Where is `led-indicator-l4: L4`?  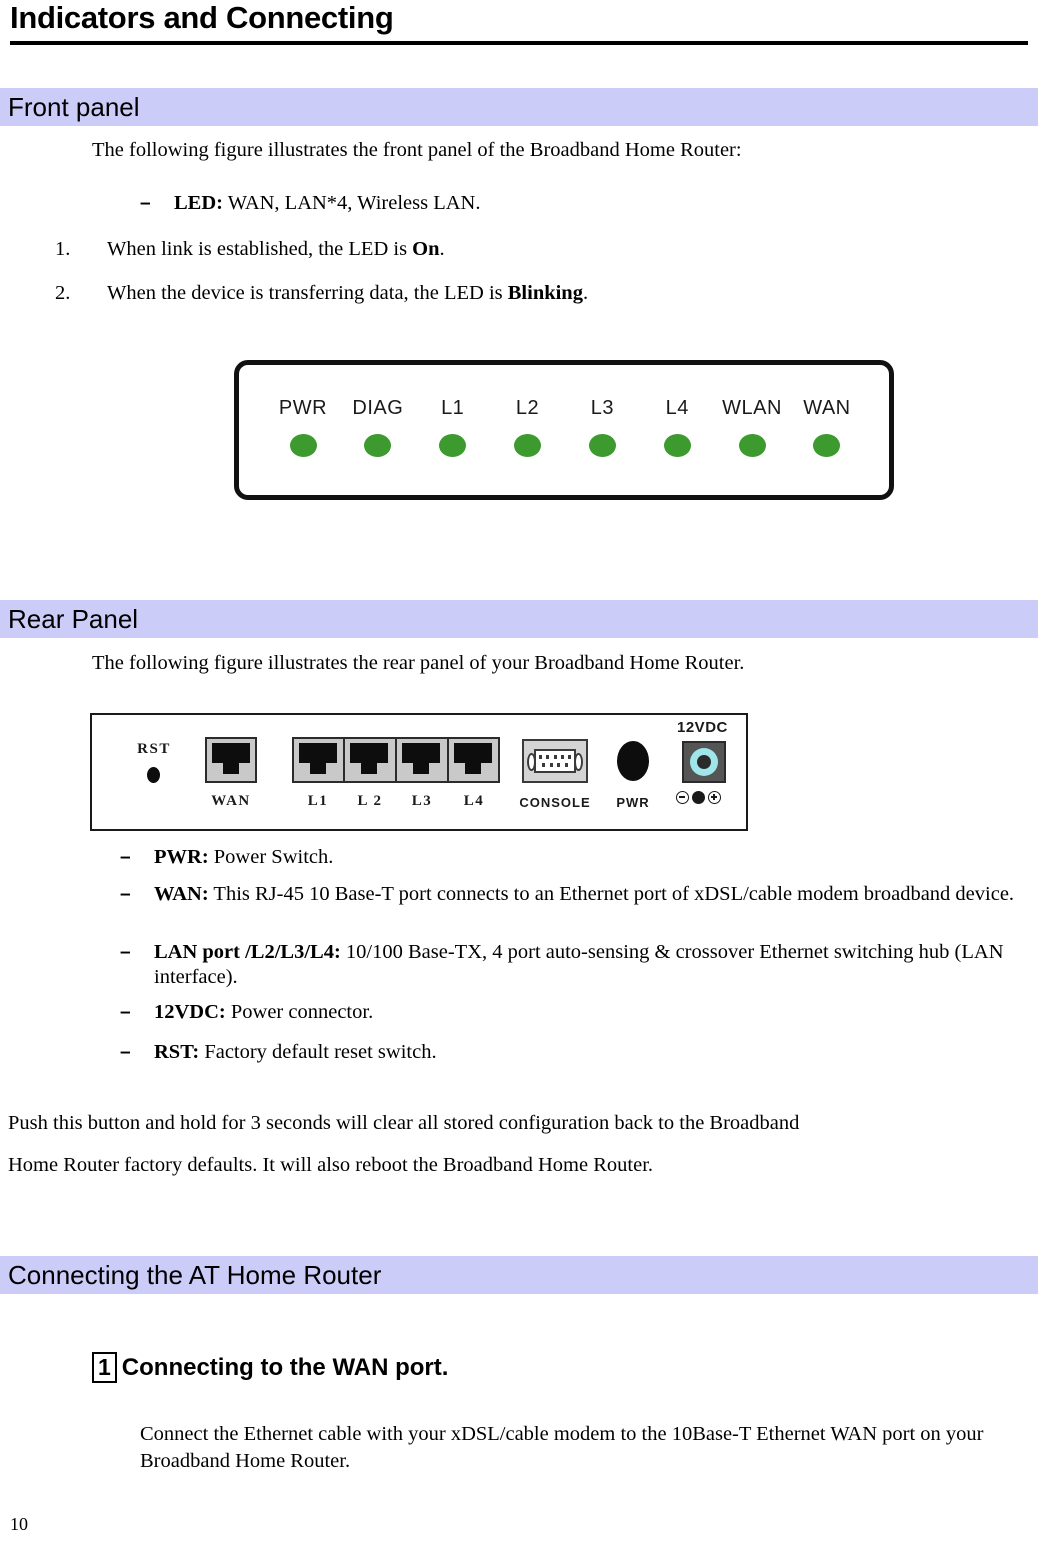
led-indicator-l4: L4 is located at coordinates (677, 427).